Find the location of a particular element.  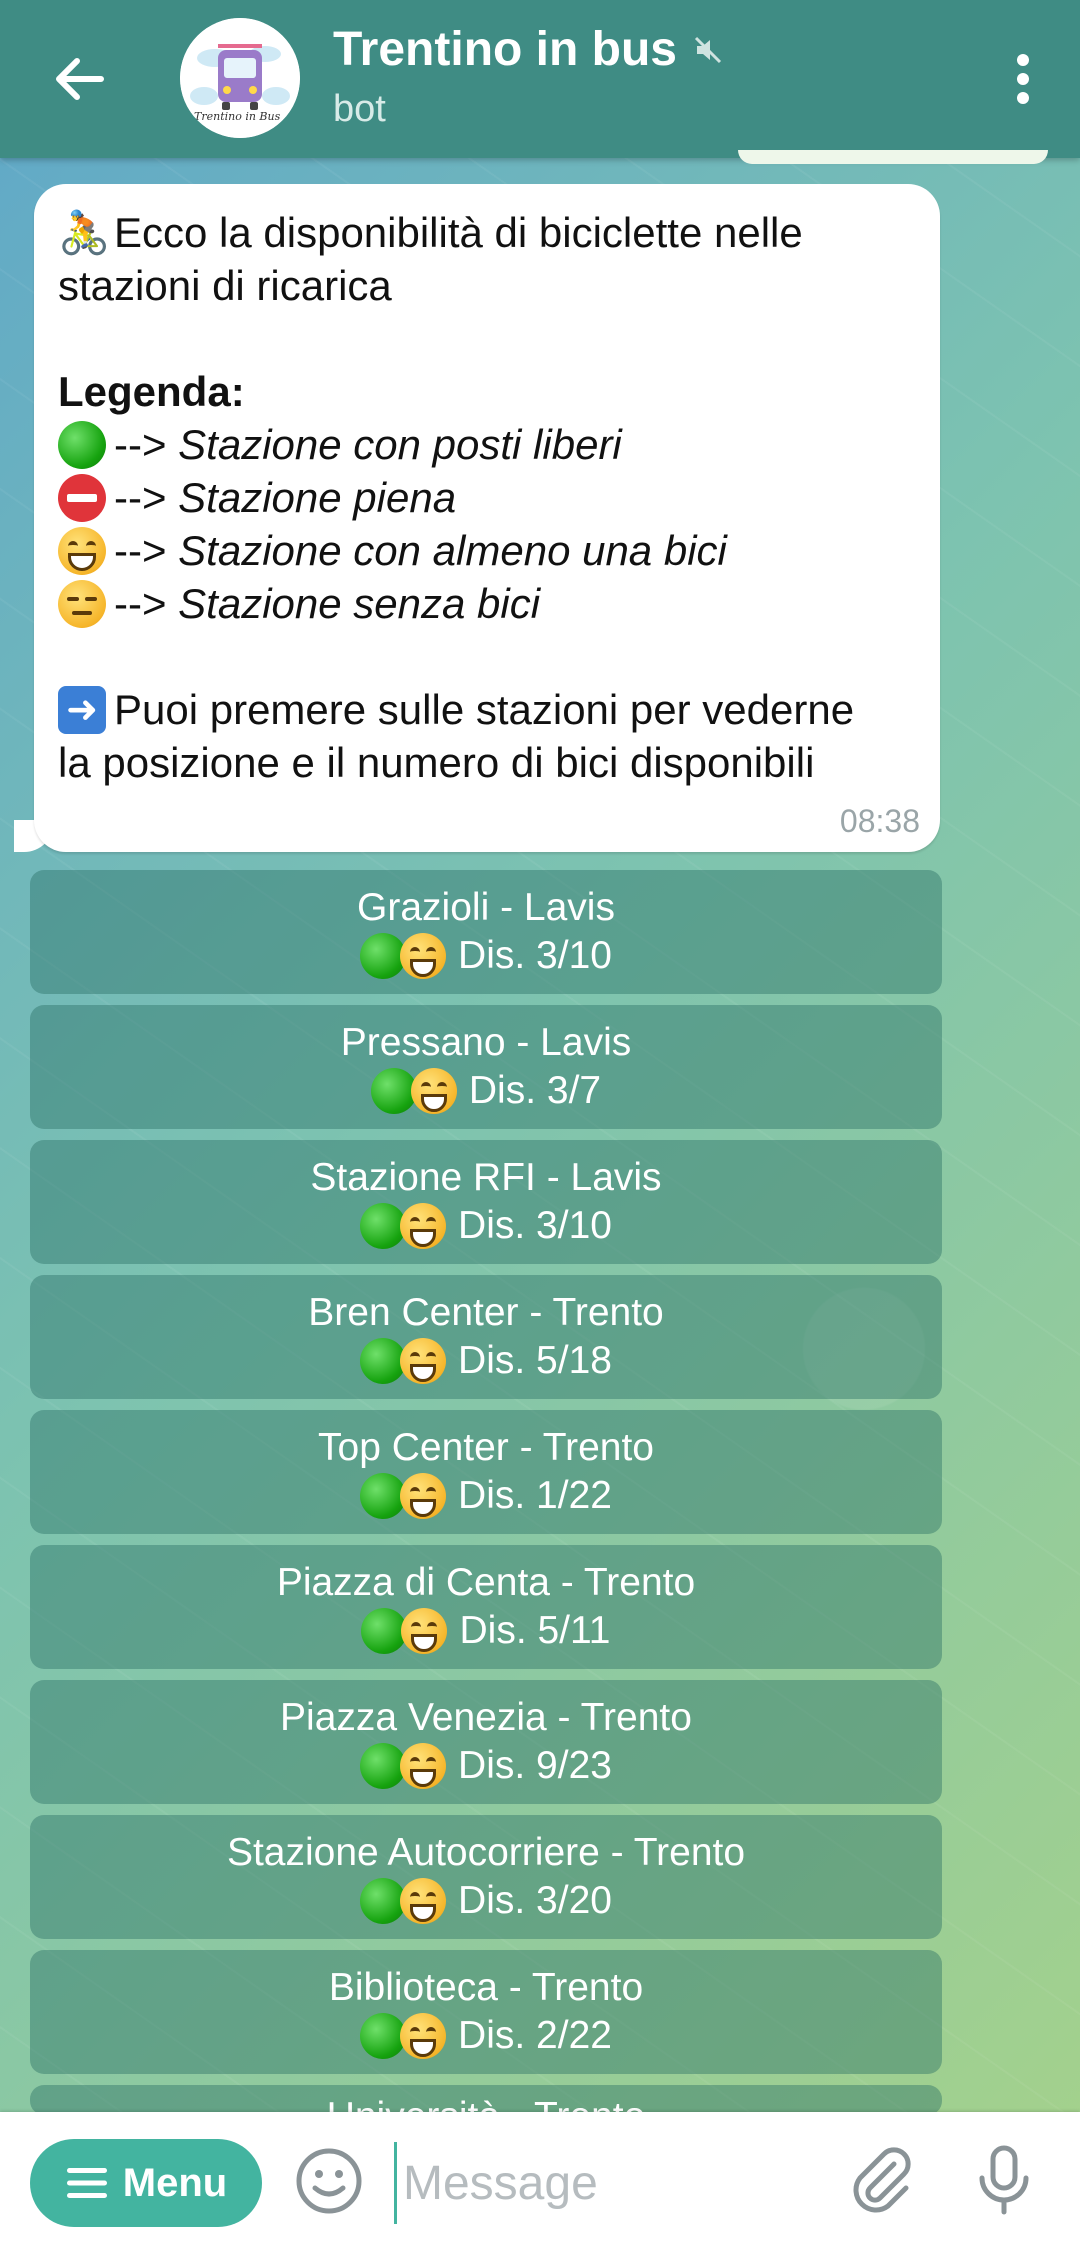

chat-title: Trentino in bus is located at coordinates (528, 49).